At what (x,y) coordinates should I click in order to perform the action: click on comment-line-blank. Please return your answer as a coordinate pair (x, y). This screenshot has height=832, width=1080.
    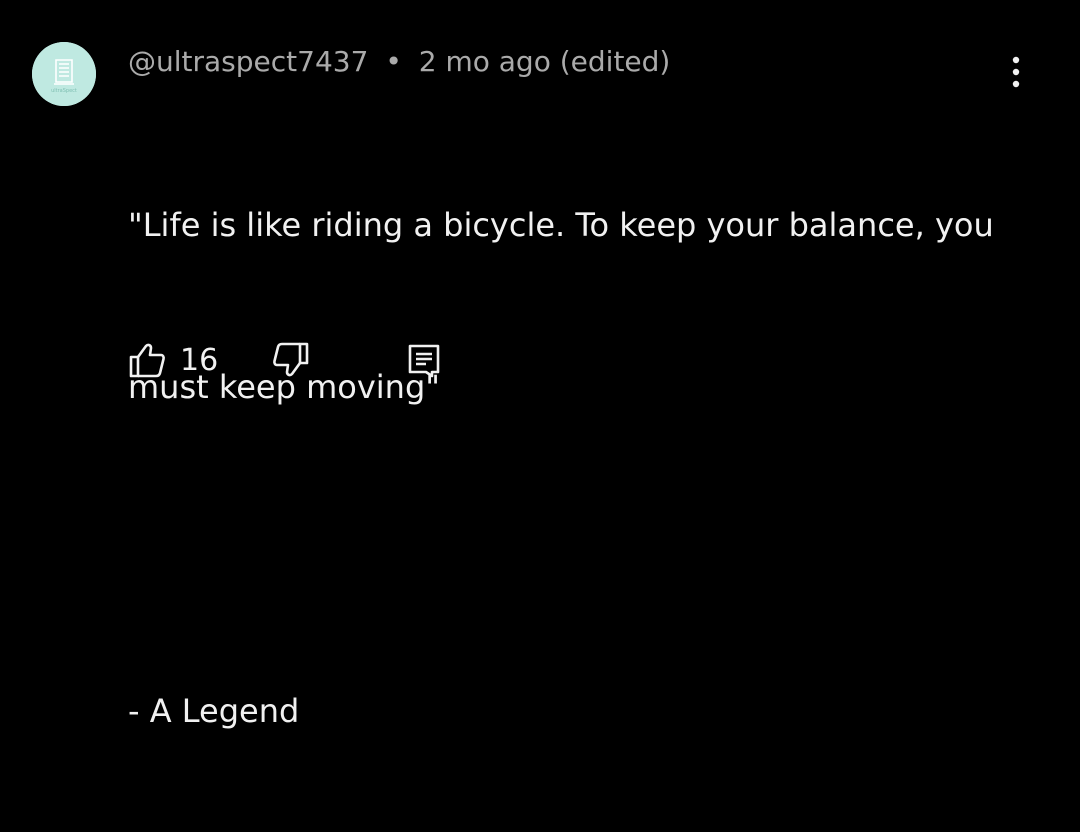
    Looking at the image, I should click on (568, 549).